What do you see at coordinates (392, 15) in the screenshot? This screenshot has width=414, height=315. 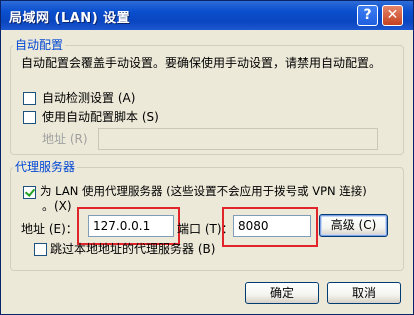 I see `close-icon: ✕` at bounding box center [392, 15].